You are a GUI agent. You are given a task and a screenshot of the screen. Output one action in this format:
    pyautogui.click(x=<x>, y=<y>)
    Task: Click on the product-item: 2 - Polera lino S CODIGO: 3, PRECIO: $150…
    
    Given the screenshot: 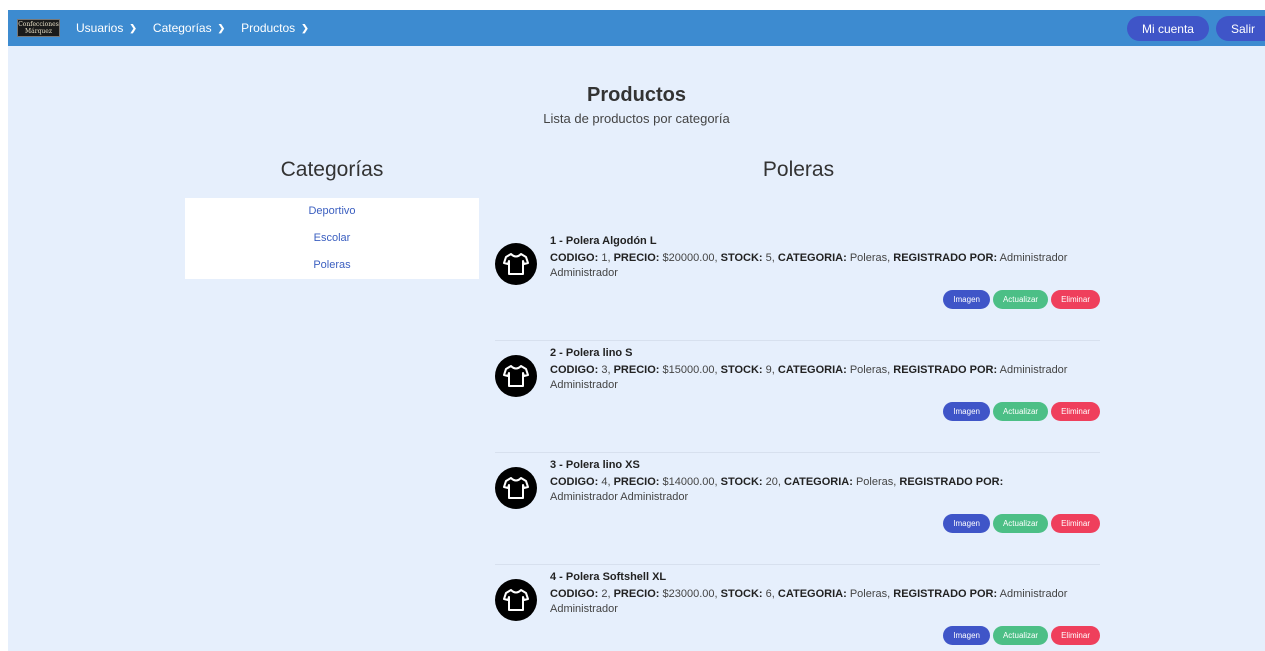 What is the action you would take?
    pyautogui.click(x=797, y=400)
    